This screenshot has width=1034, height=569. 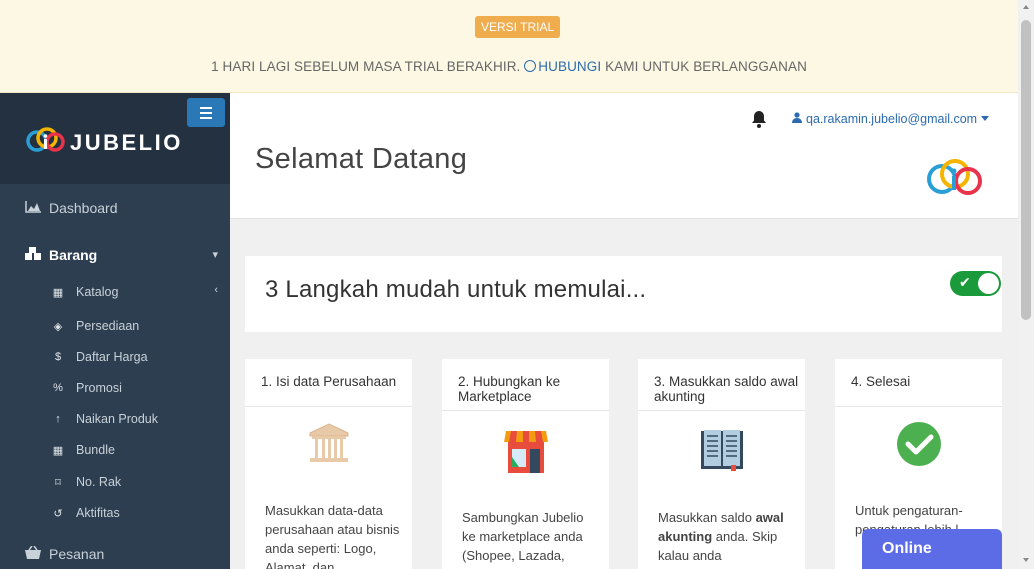 I want to click on card-title: 1. Isi data Perusahaan, so click(x=328, y=383).